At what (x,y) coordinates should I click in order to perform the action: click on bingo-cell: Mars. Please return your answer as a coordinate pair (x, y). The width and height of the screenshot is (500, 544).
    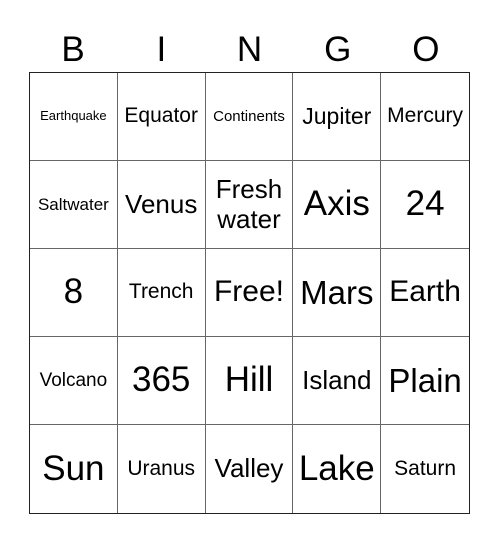
    Looking at the image, I should click on (337, 293).